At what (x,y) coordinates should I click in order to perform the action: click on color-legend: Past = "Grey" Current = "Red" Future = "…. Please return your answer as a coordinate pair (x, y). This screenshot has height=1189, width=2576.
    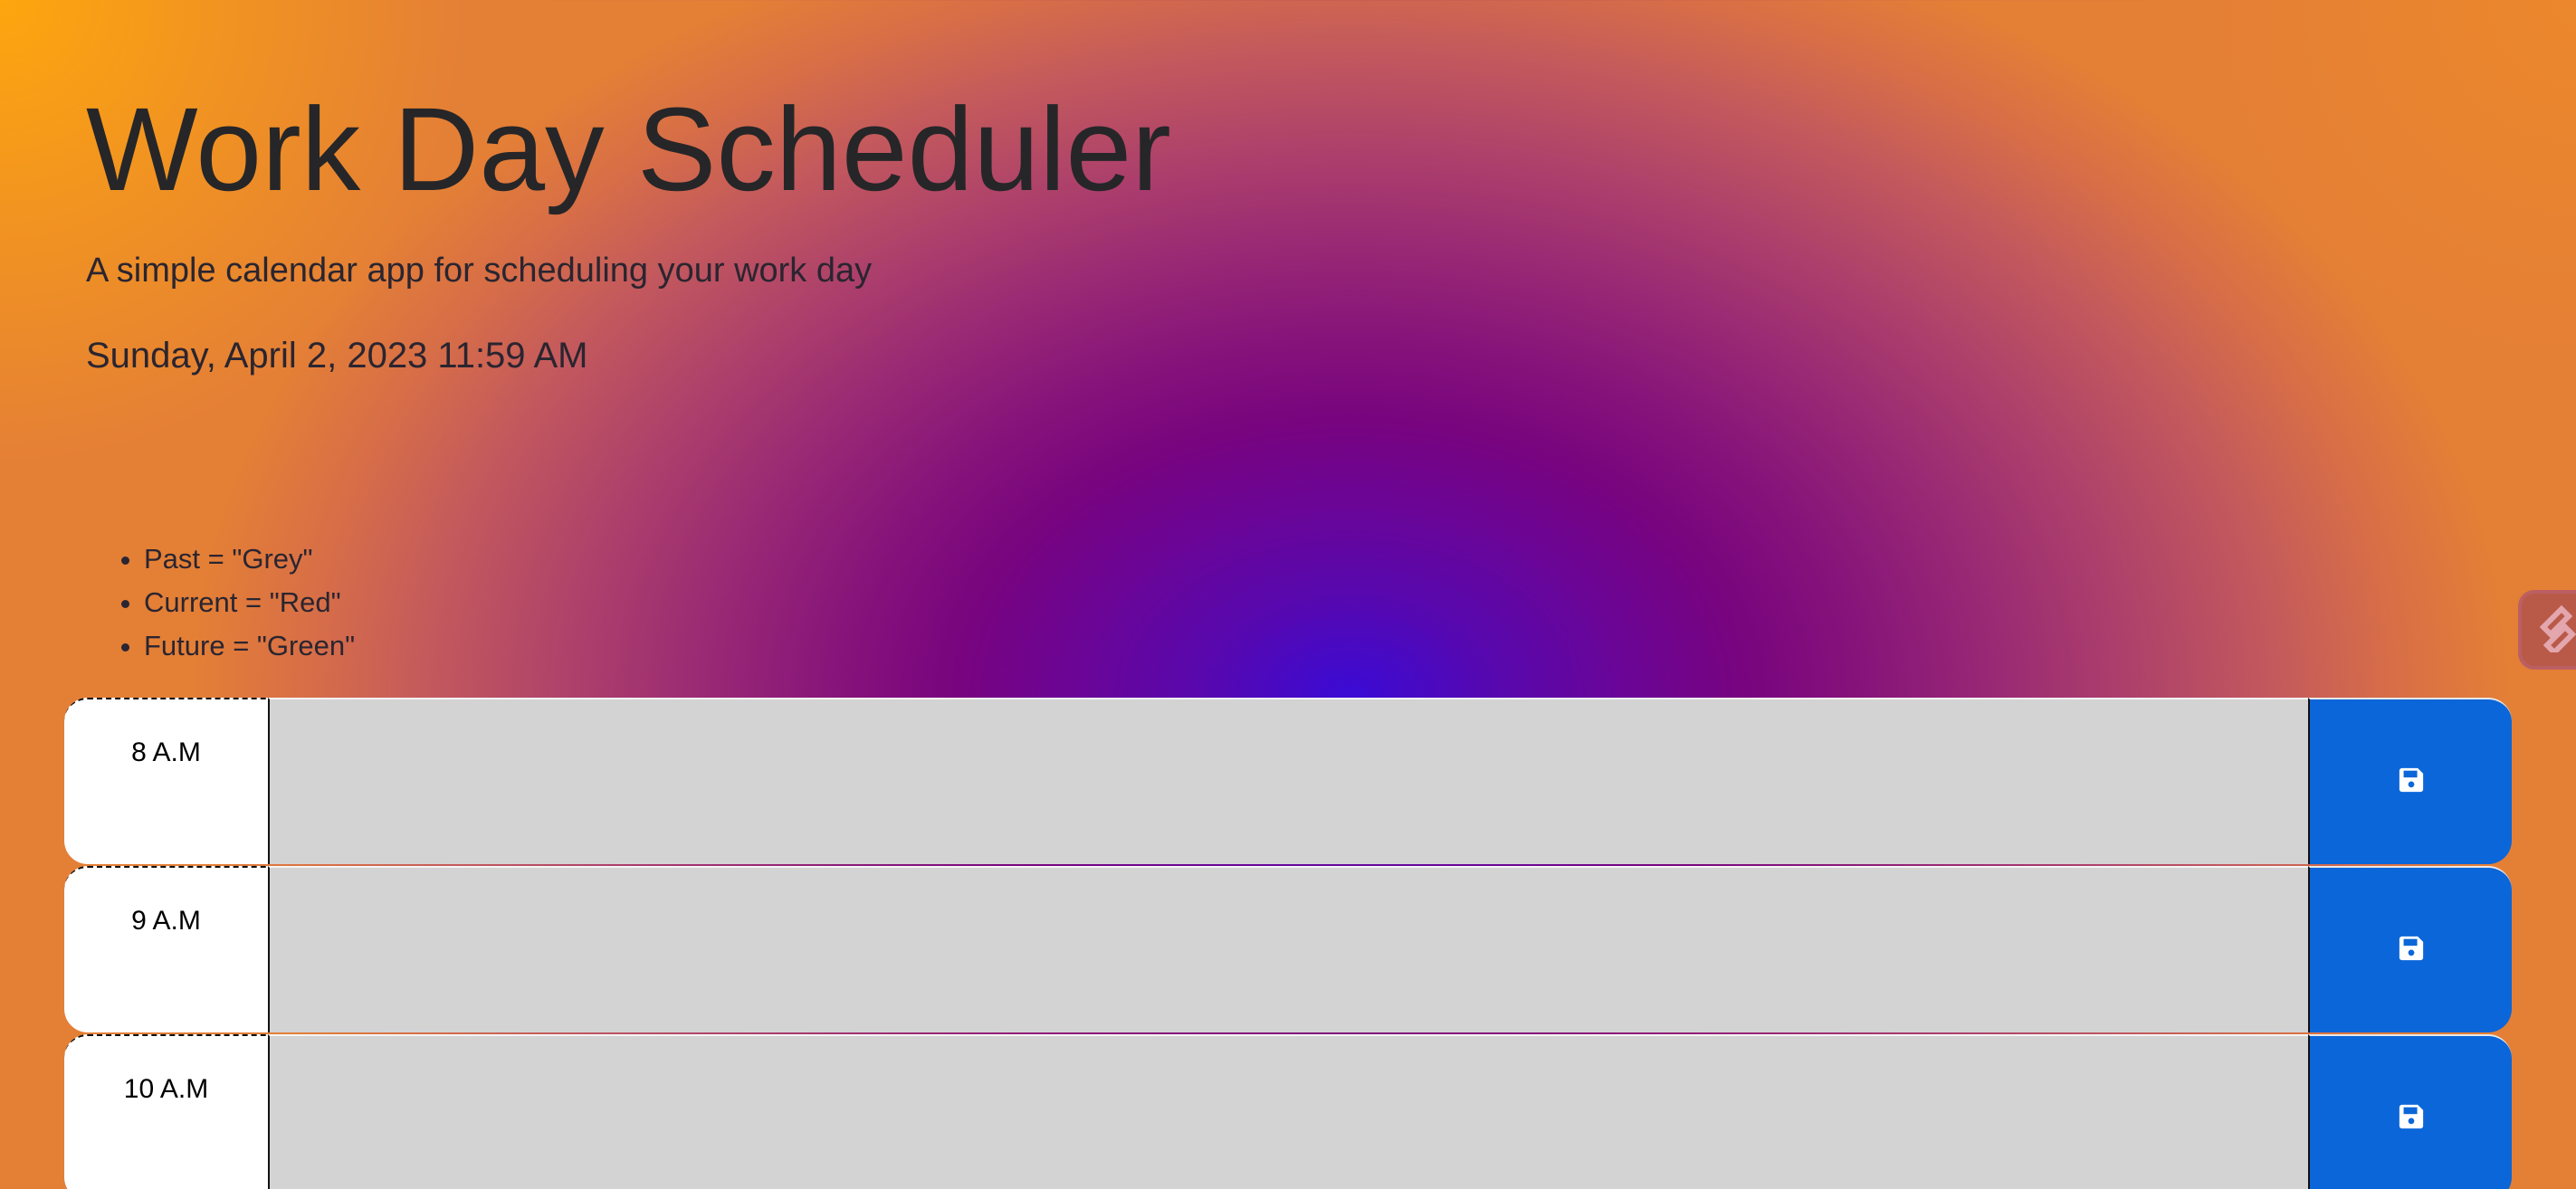
    Looking at the image, I should click on (220, 602).